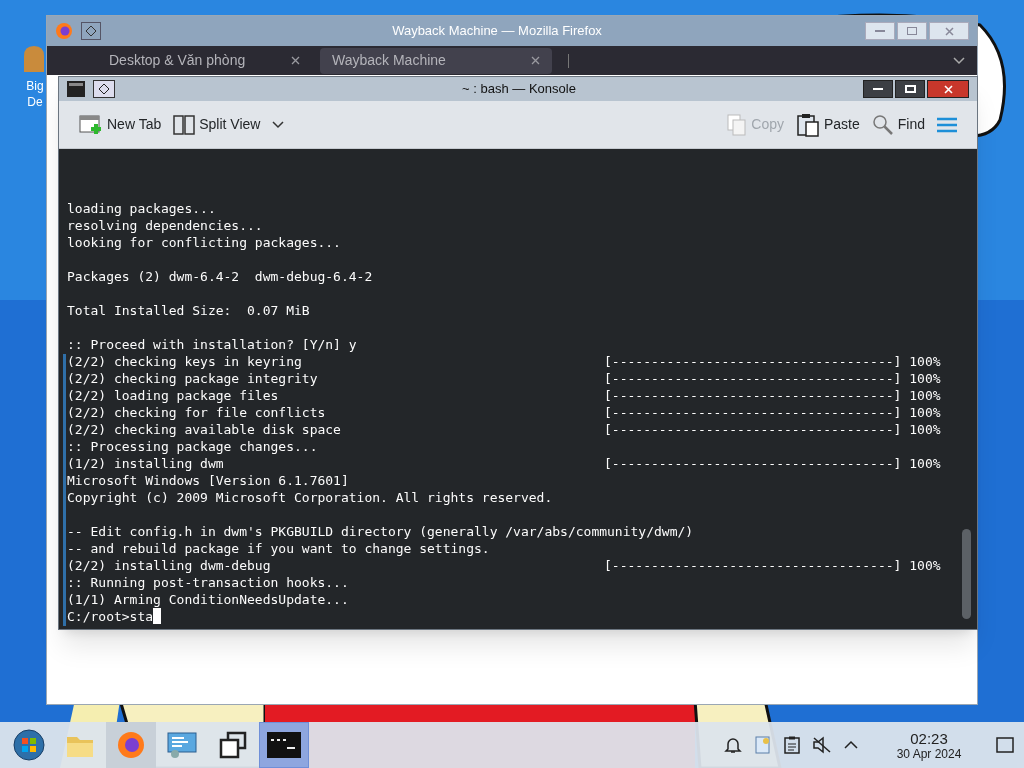 This screenshot has height=768, width=1024. What do you see at coordinates (822, 745) in the screenshot?
I see `muted-speaker-icon` at bounding box center [822, 745].